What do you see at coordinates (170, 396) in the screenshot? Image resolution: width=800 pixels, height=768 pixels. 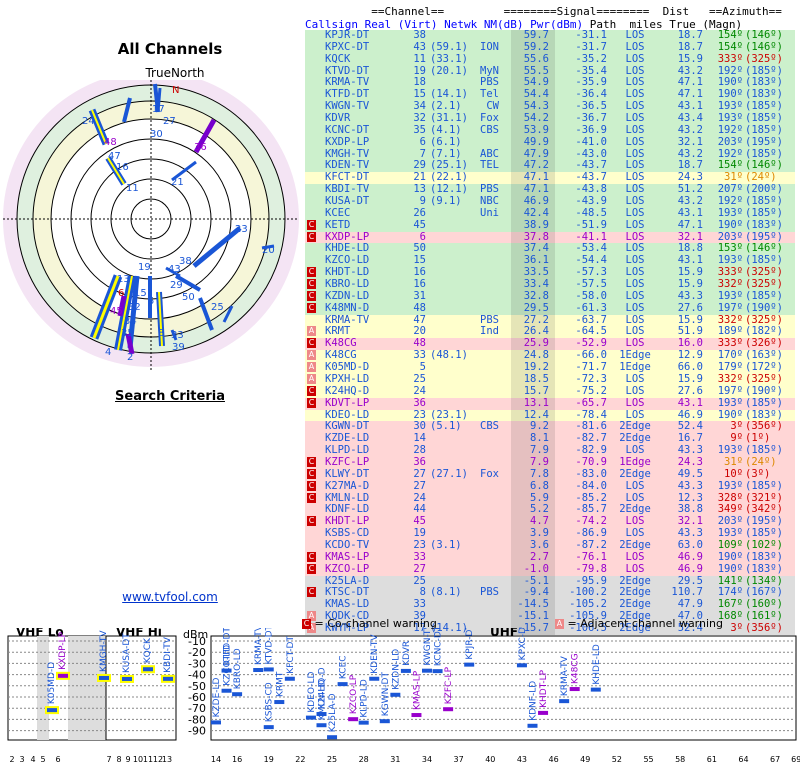 I see `search-criteria-heading: Search Criteria` at bounding box center [170, 396].